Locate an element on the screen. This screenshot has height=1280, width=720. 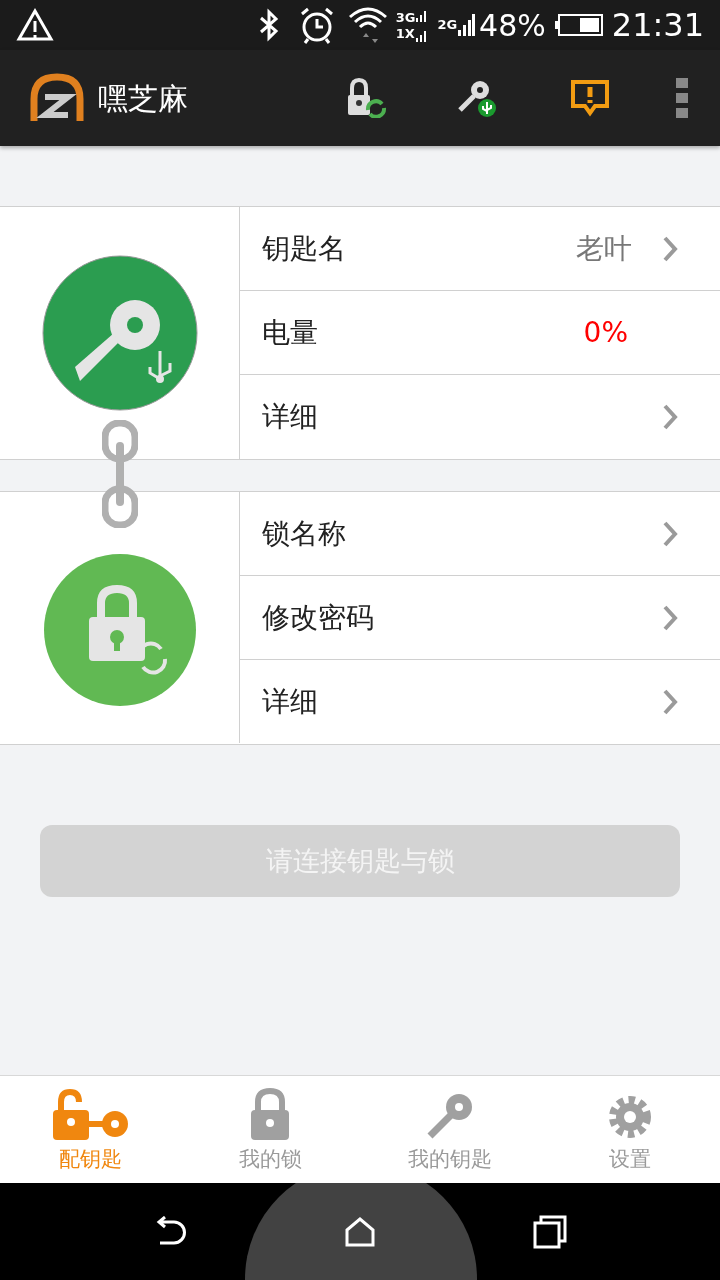
battery-level-value: 0% is located at coordinates (605, 332).